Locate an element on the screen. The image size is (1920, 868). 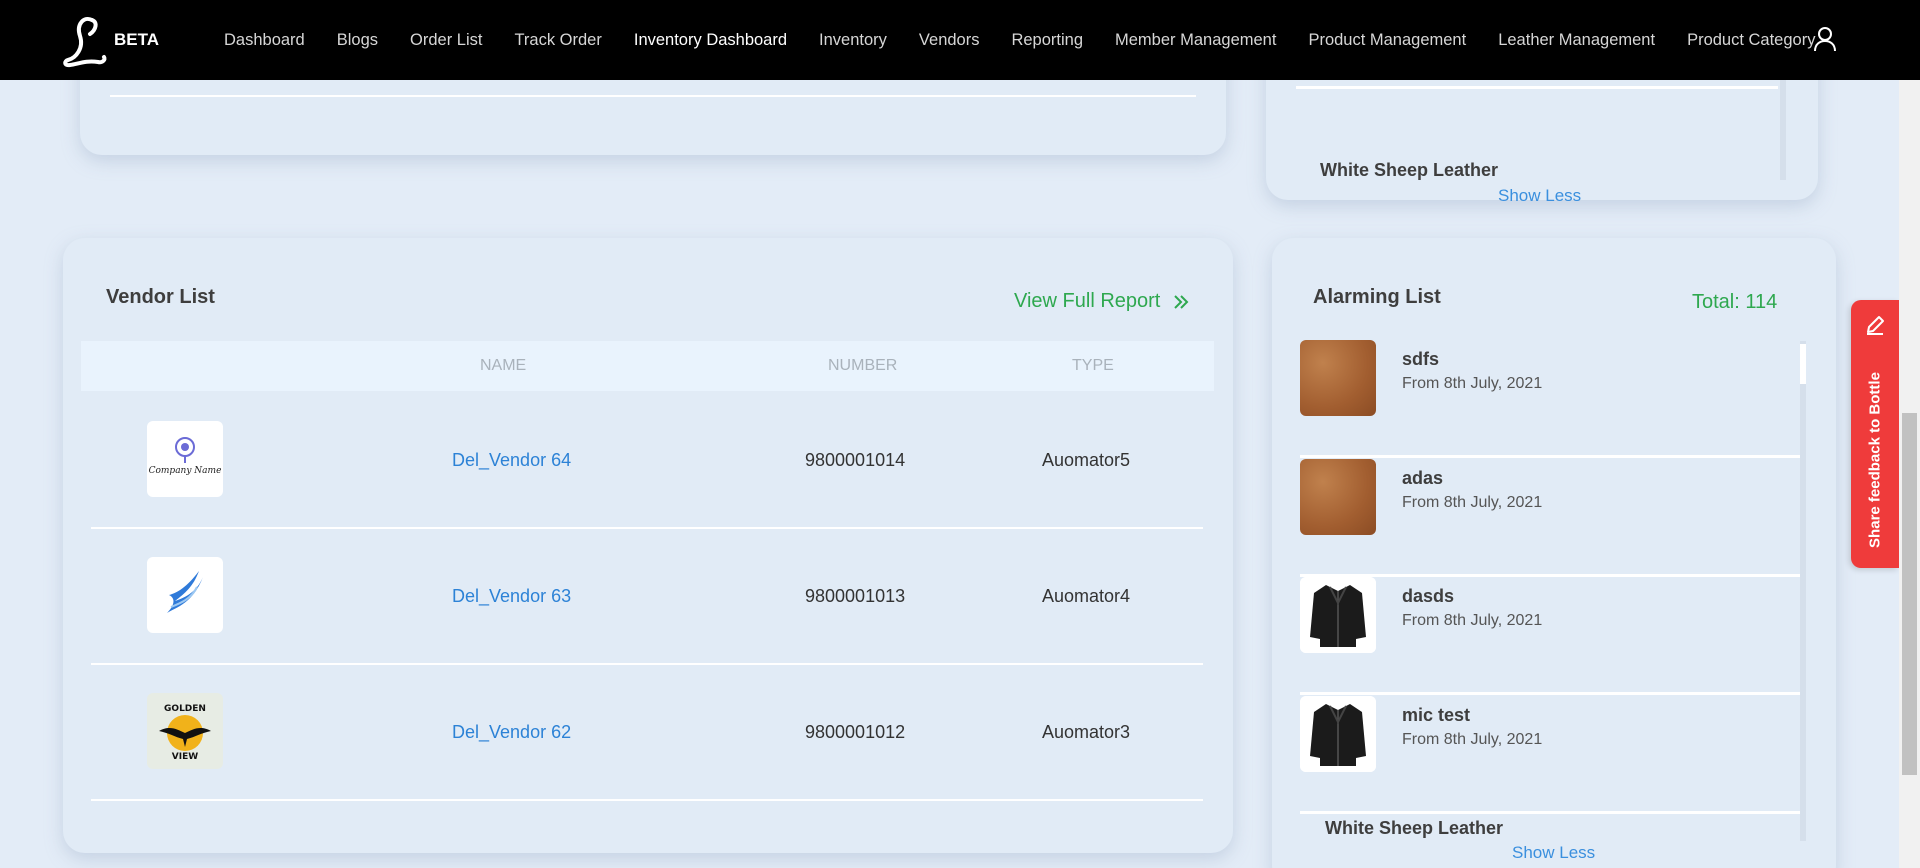
feedback-tab: Share feedback to Bottle is located at coordinates (1875, 434).